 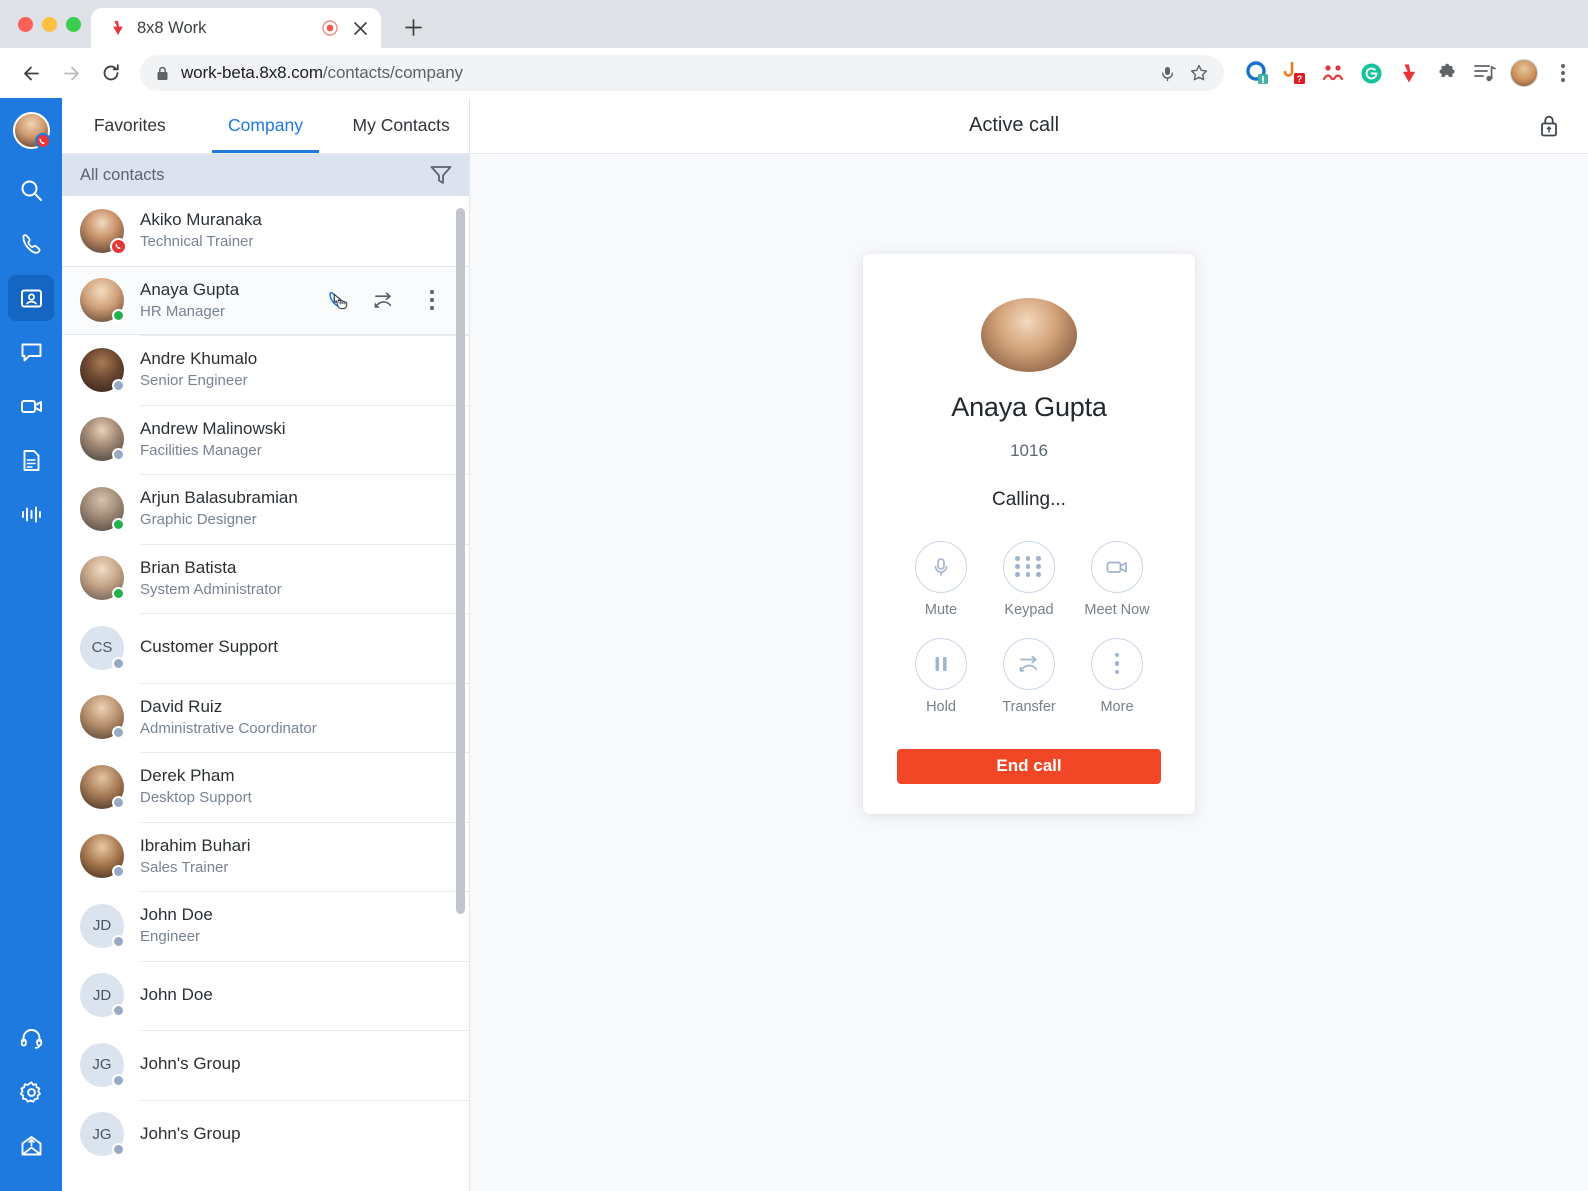 What do you see at coordinates (49, 24) in the screenshot?
I see `minimize-window-button` at bounding box center [49, 24].